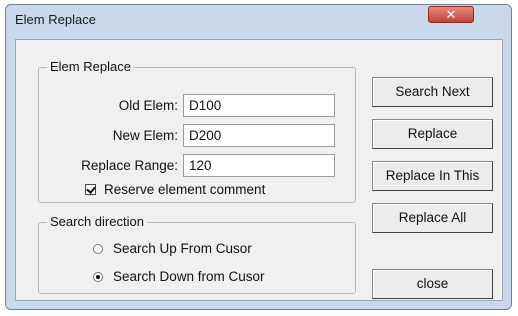  I want to click on search-up-radio, so click(98, 248).